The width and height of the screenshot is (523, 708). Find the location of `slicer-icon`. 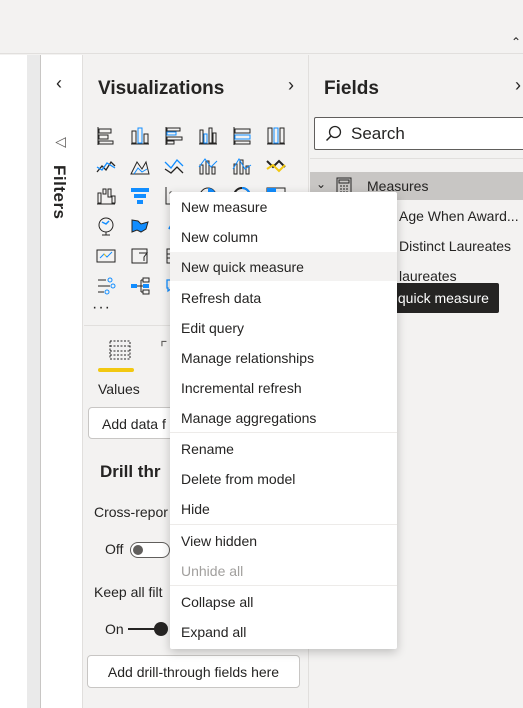

slicer-icon is located at coordinates (140, 256).